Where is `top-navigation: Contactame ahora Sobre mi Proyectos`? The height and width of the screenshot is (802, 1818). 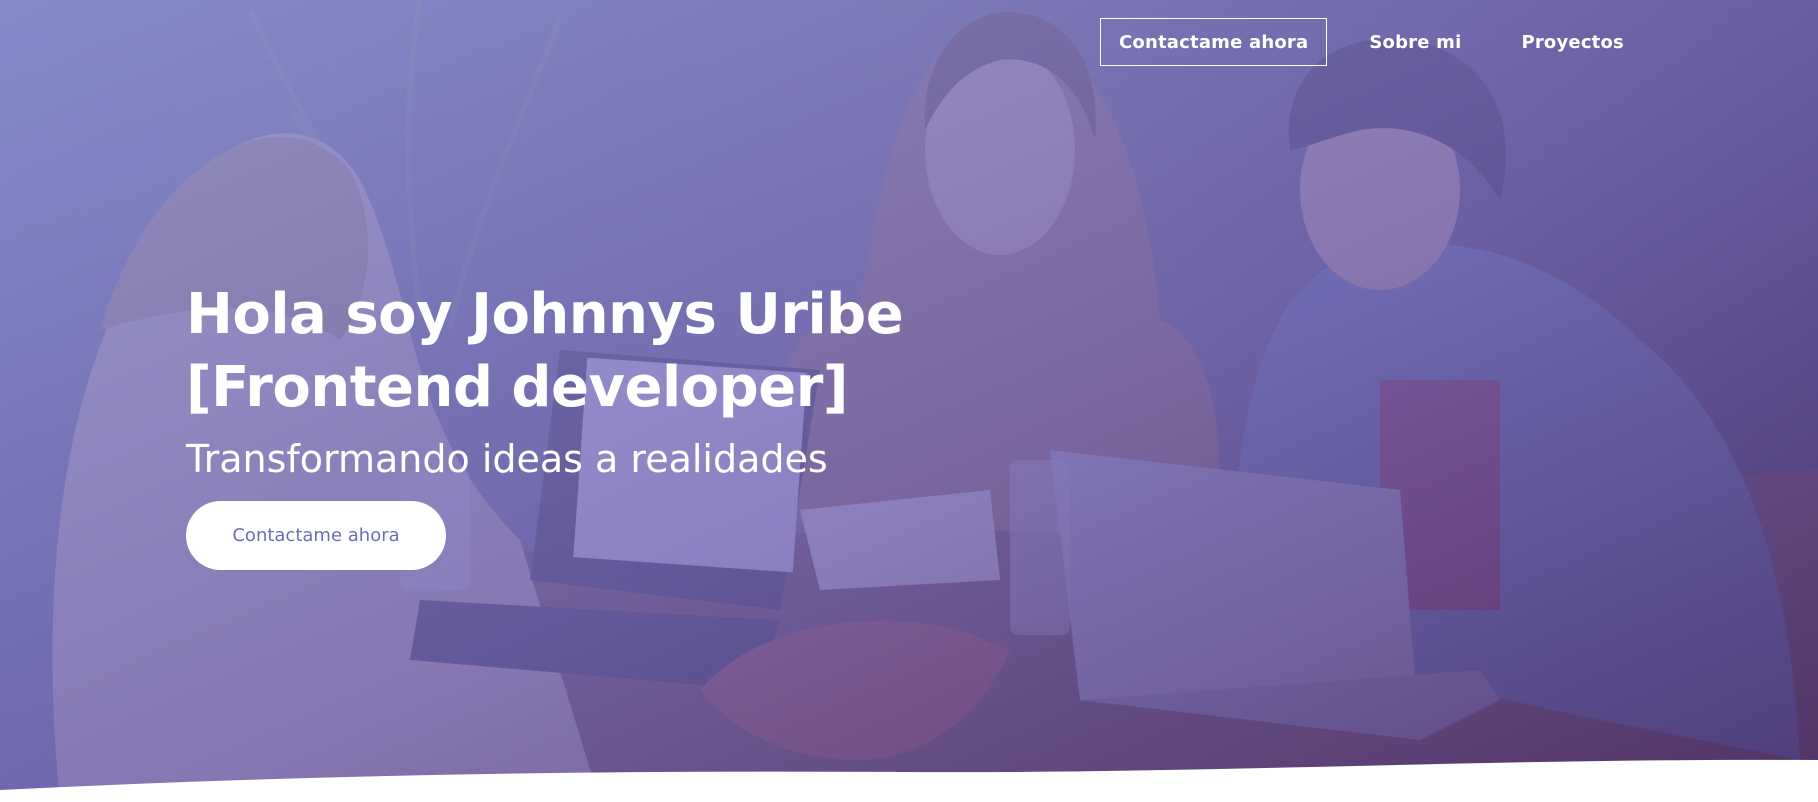
top-navigation: Contactame ahora Sobre mi Proyectos is located at coordinates (1392, 42).